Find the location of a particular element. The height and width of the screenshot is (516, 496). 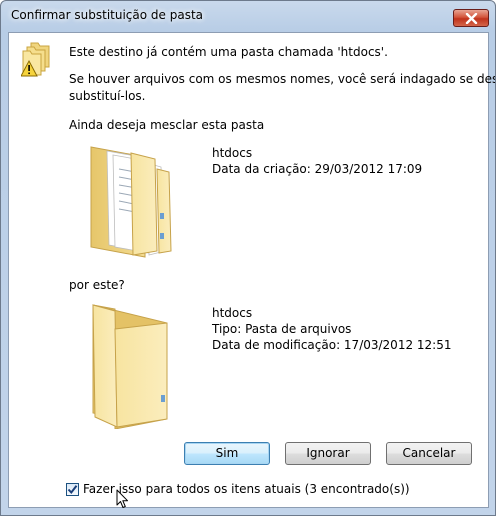

merge-question: Ainda deseja mesclar esta pasta is located at coordinates (167, 125).